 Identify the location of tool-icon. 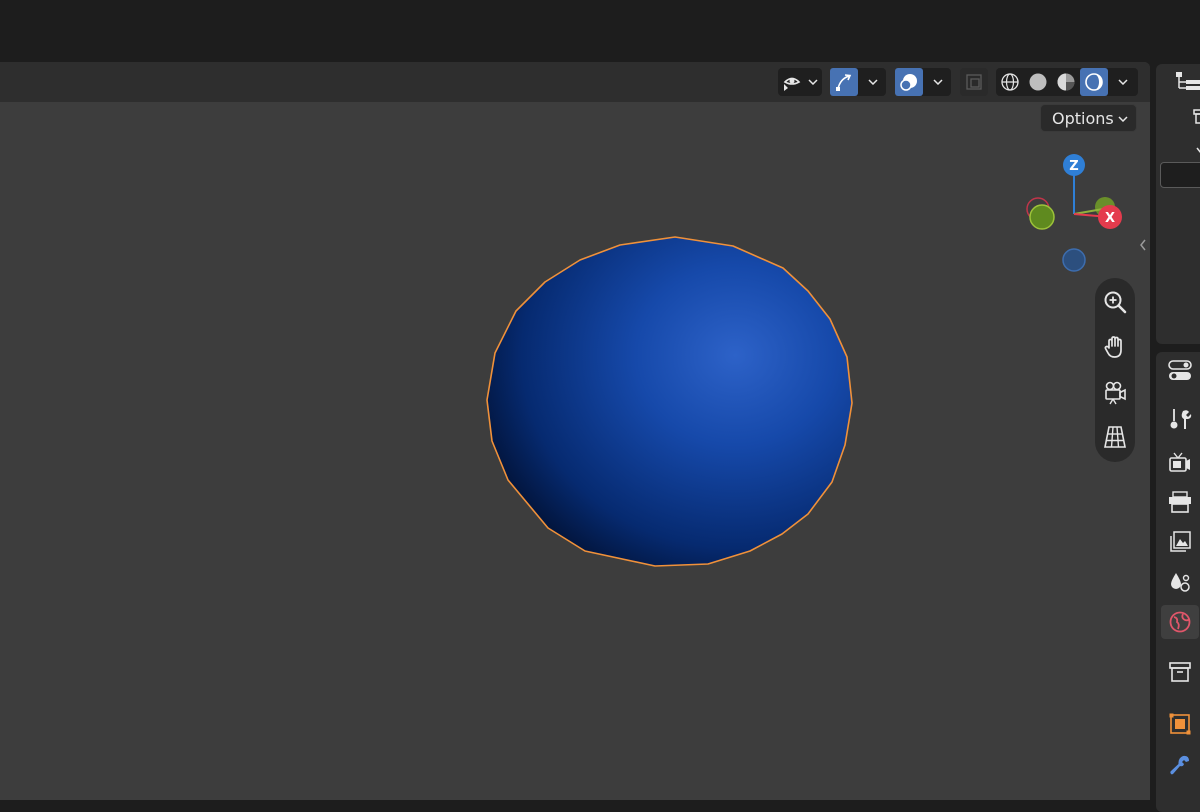
(1181, 419).